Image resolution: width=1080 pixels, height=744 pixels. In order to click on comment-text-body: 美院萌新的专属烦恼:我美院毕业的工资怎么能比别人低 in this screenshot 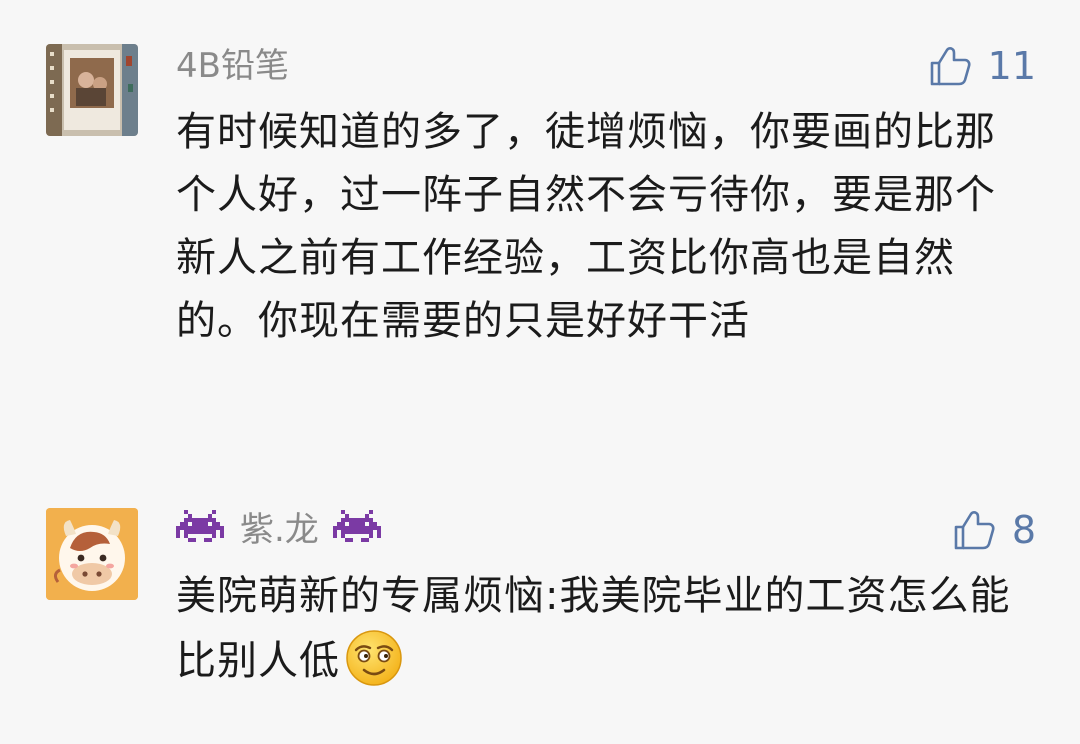, I will do `click(593, 628)`.